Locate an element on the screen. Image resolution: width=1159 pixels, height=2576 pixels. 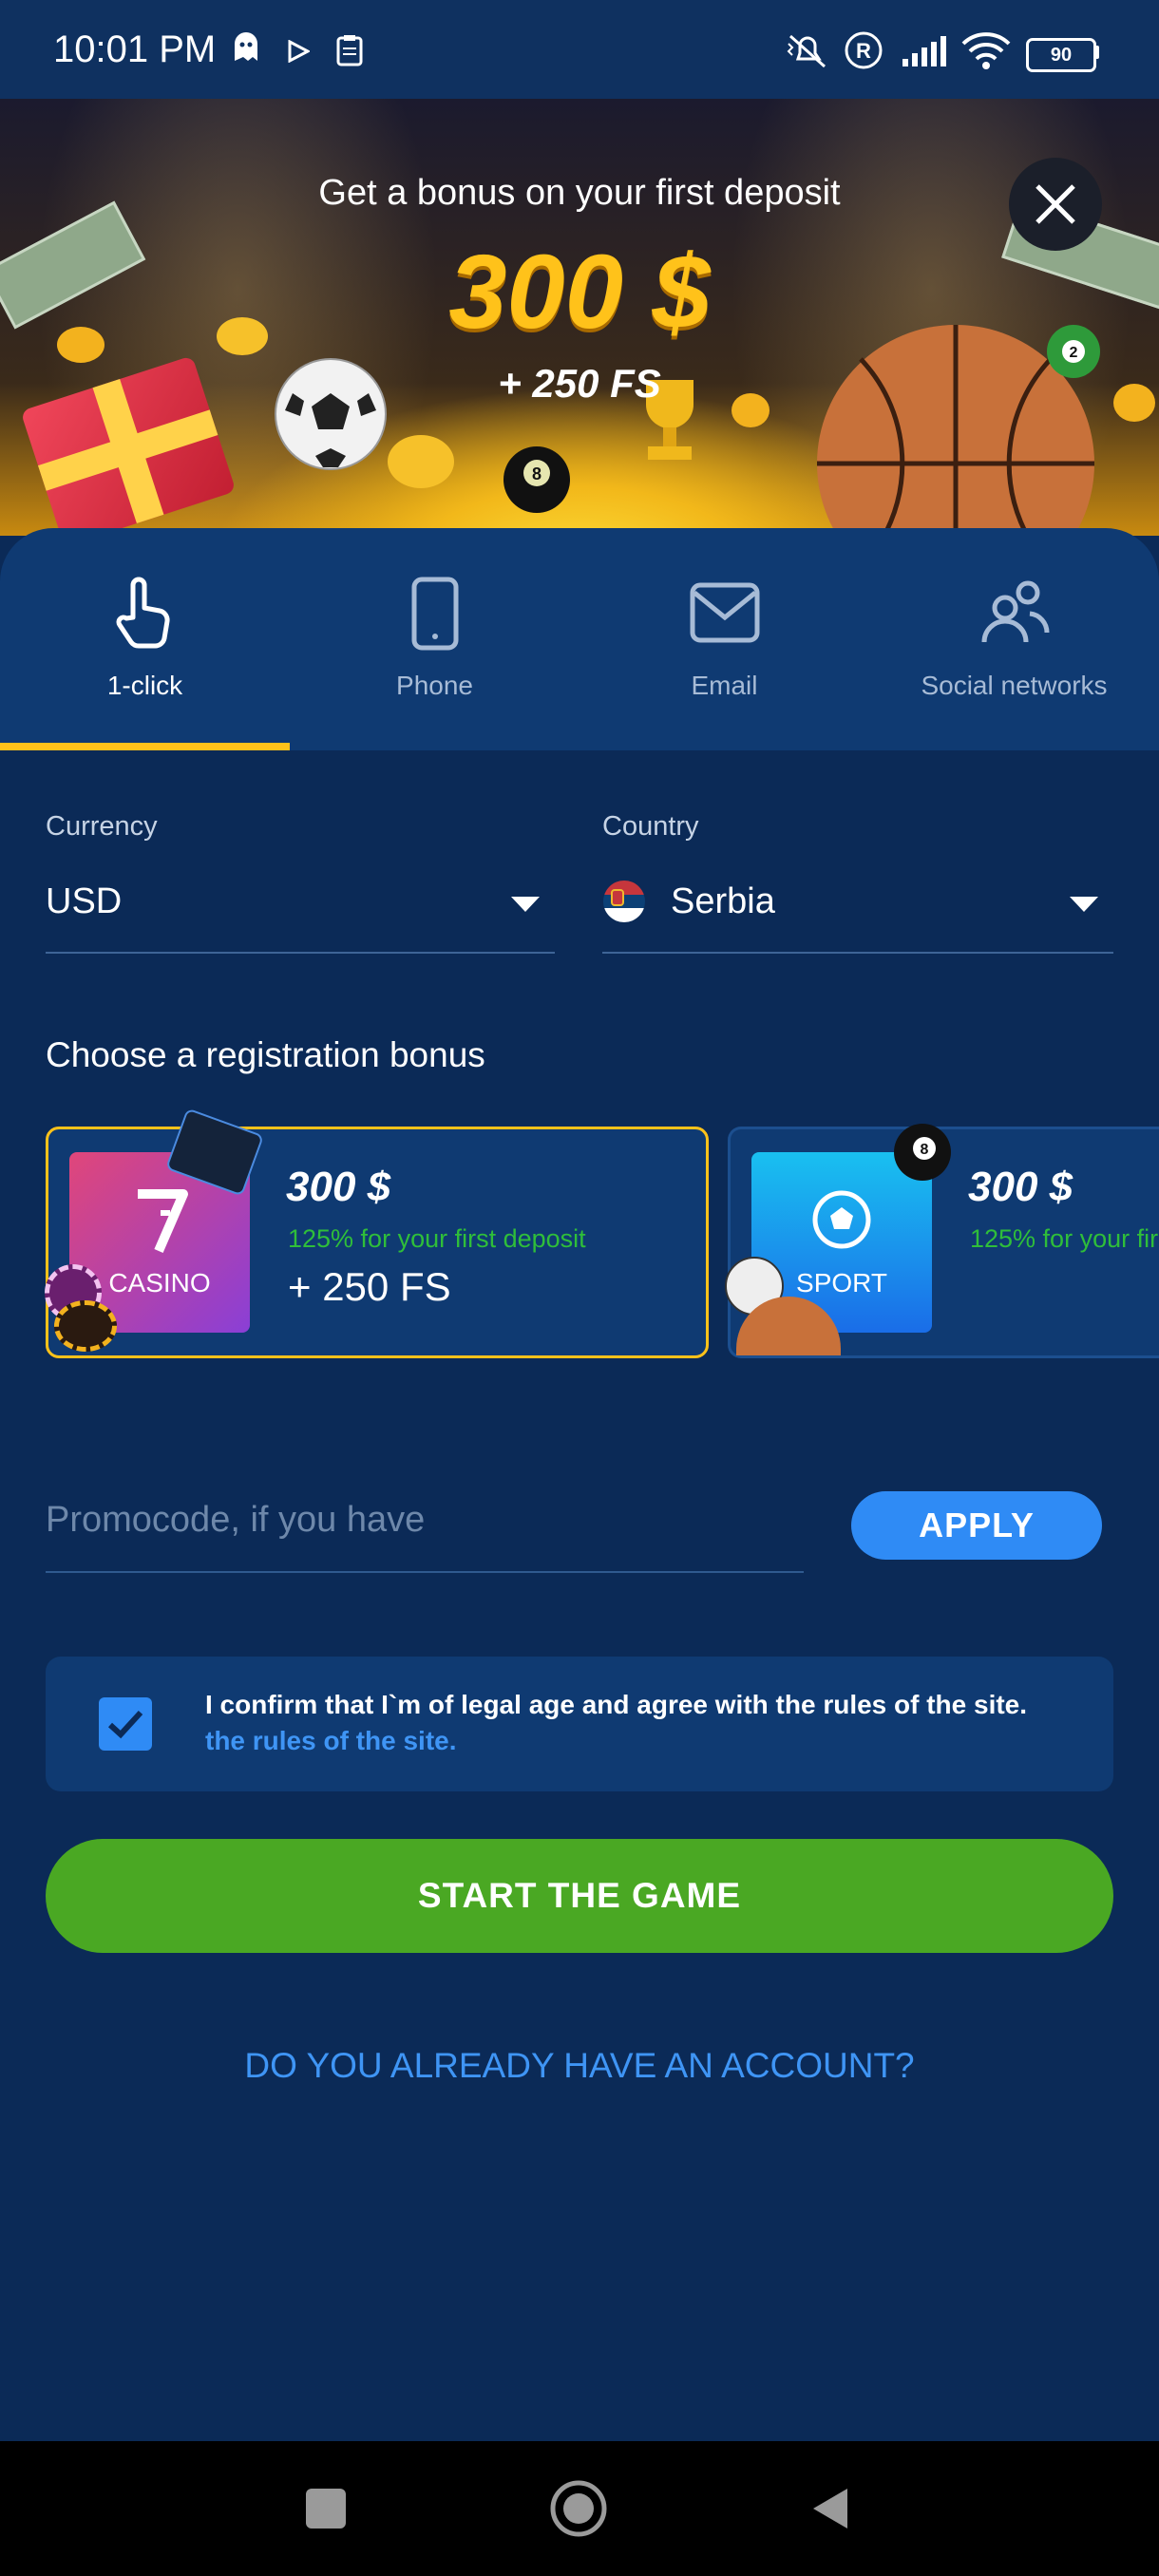
tab-email: Email is located at coordinates (724, 639).